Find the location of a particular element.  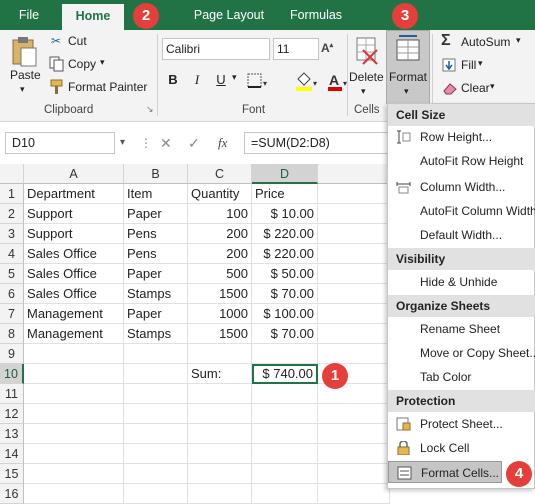

delete-button: Delete is located at coordinates (366, 77).